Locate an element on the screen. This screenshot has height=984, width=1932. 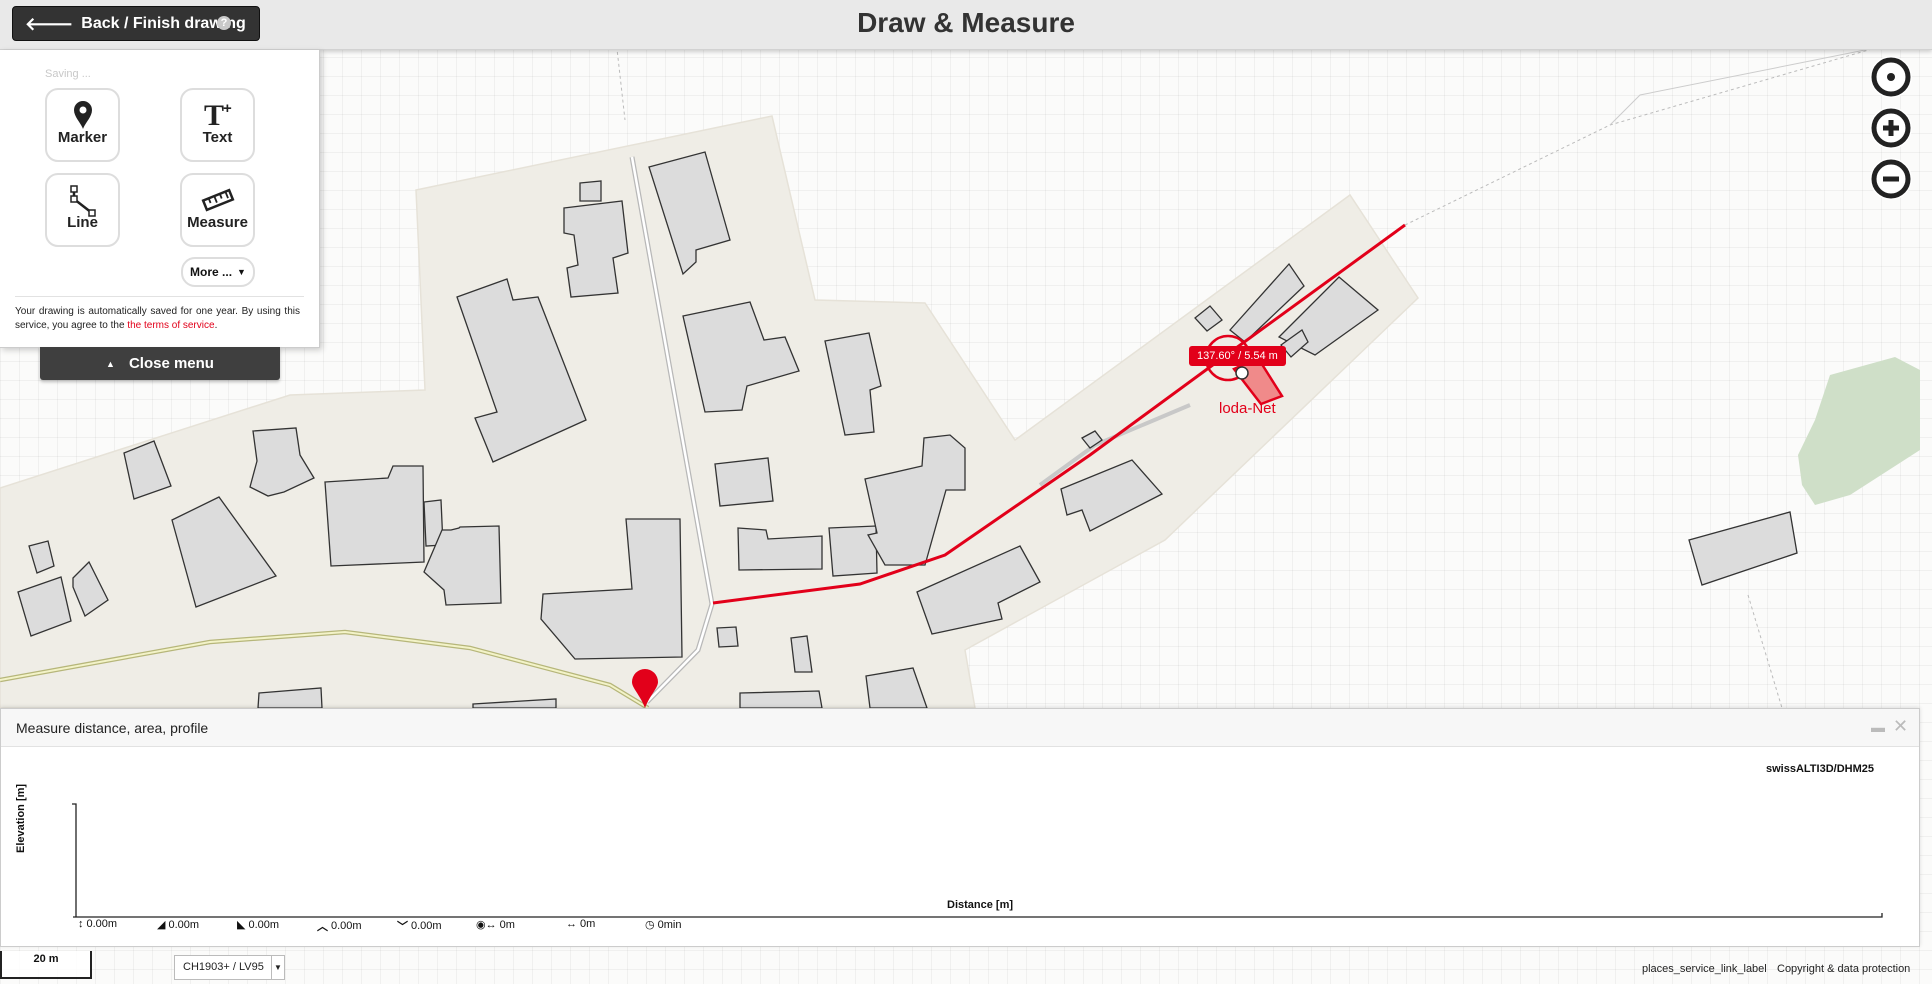
measure-tool-button: Measure is located at coordinates (217, 210).